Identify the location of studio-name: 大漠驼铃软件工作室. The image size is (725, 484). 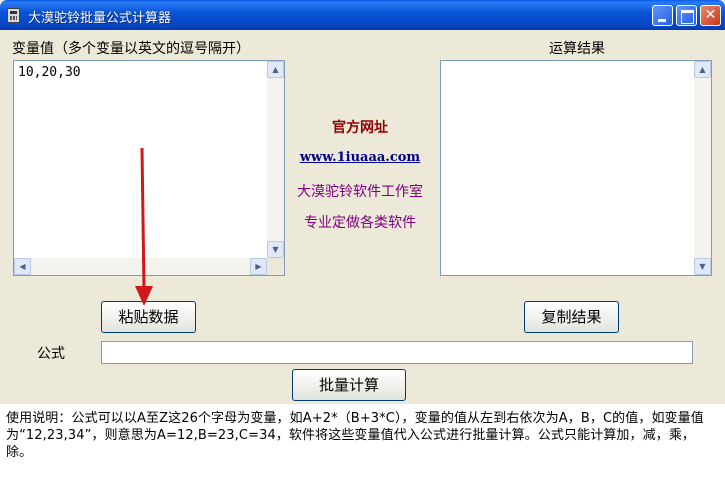
(360, 192).